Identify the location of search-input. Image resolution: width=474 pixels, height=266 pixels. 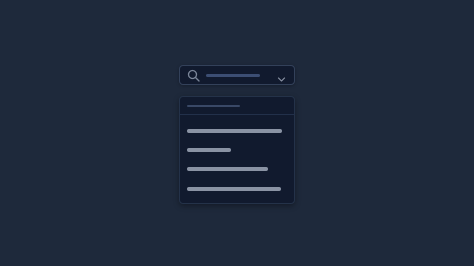
(233, 75).